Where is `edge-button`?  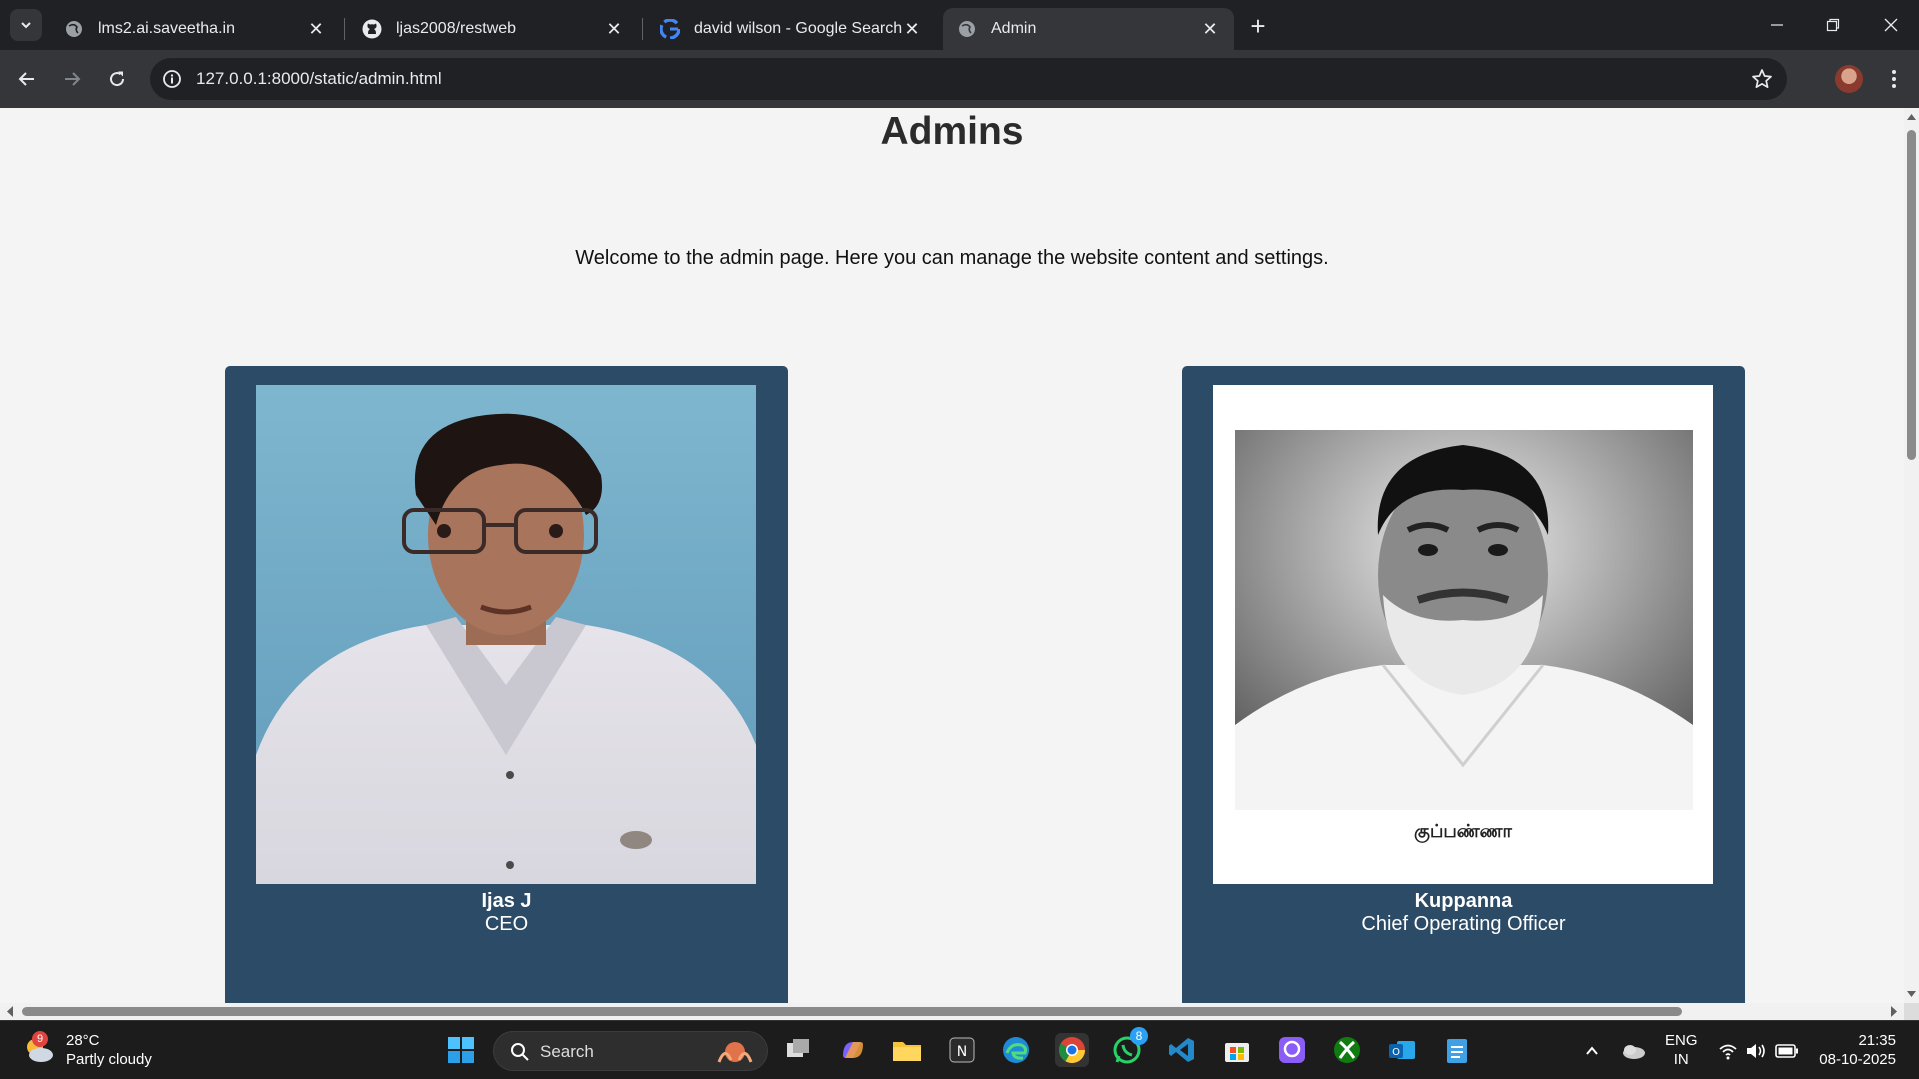 edge-button is located at coordinates (1016, 1050).